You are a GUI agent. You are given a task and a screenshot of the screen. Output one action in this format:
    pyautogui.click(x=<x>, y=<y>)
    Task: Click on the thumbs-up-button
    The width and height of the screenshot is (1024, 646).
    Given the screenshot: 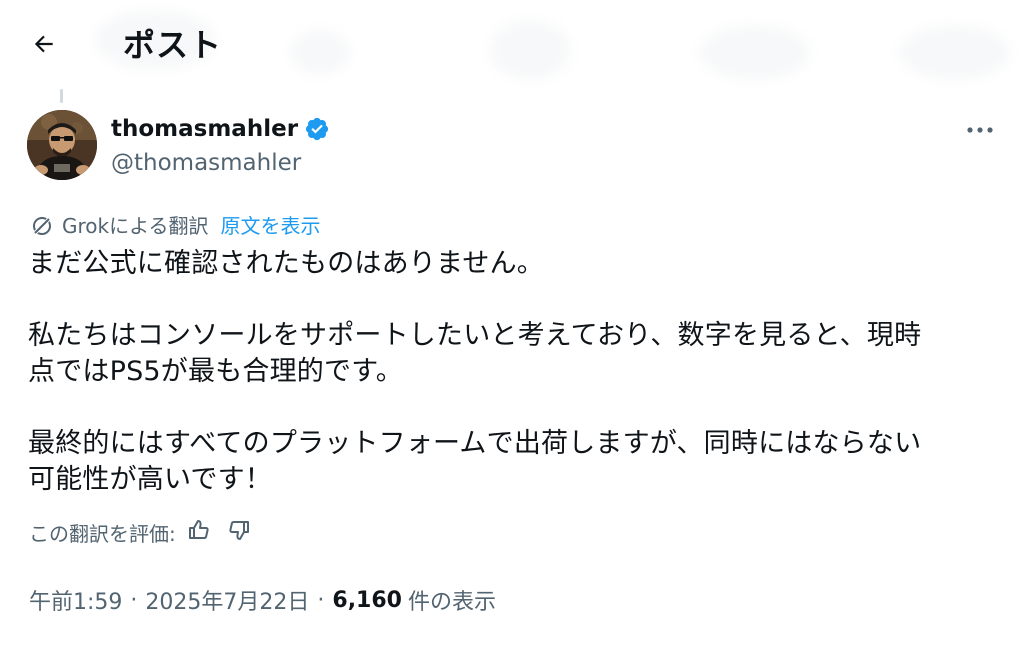 What is the action you would take?
    pyautogui.click(x=199, y=532)
    